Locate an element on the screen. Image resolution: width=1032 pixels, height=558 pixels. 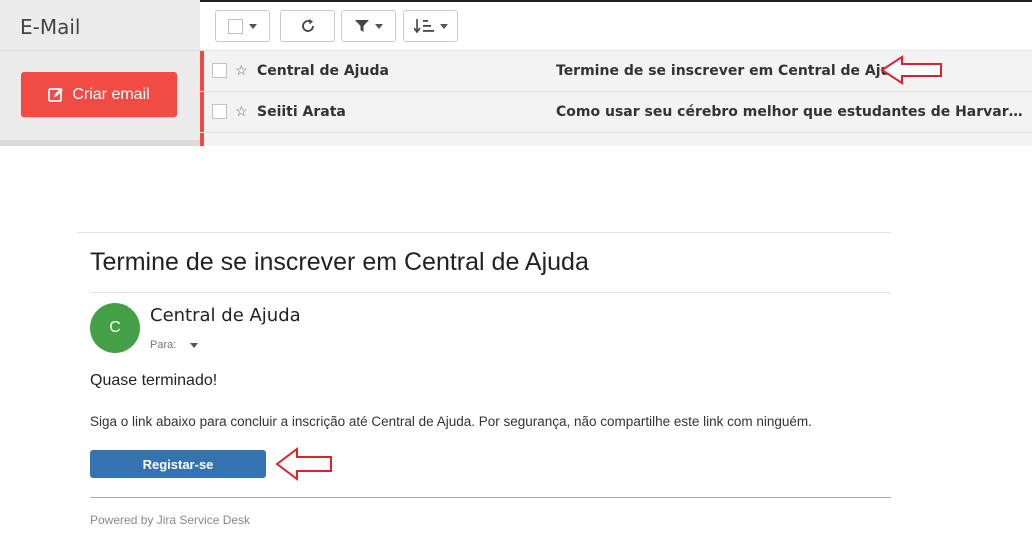
row-sender: Central de Ajuda is located at coordinates (323, 71).